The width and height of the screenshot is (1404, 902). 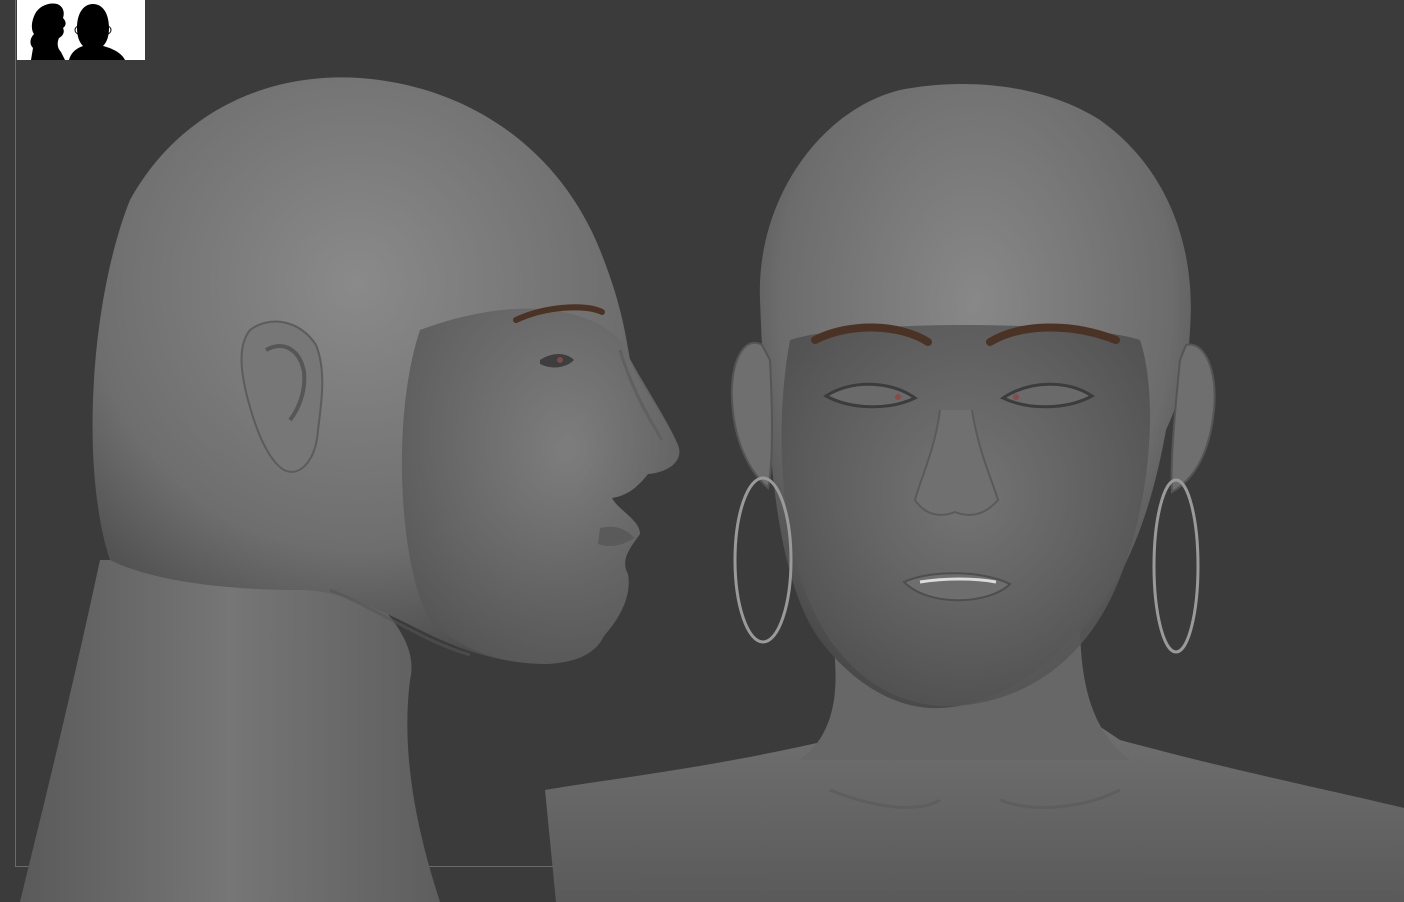 I want to click on front-earring-right, so click(x=1176, y=566).